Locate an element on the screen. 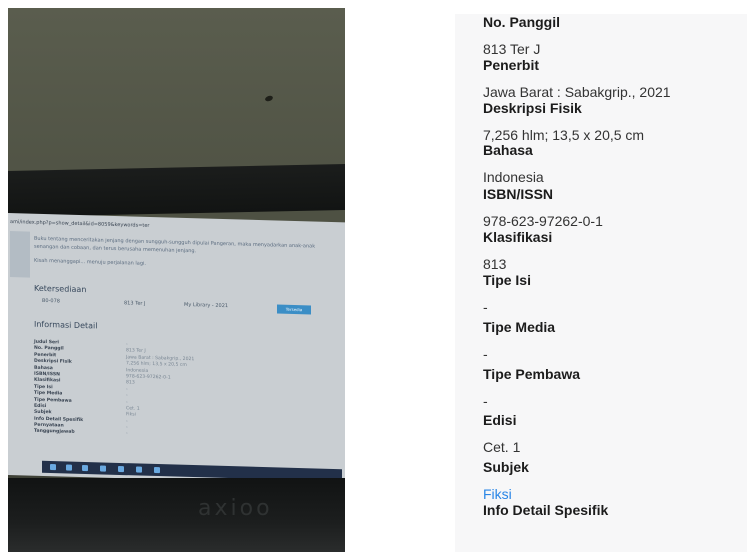 The image size is (747, 552). detail-field-label: Tipe Isi is located at coordinates (507, 280).